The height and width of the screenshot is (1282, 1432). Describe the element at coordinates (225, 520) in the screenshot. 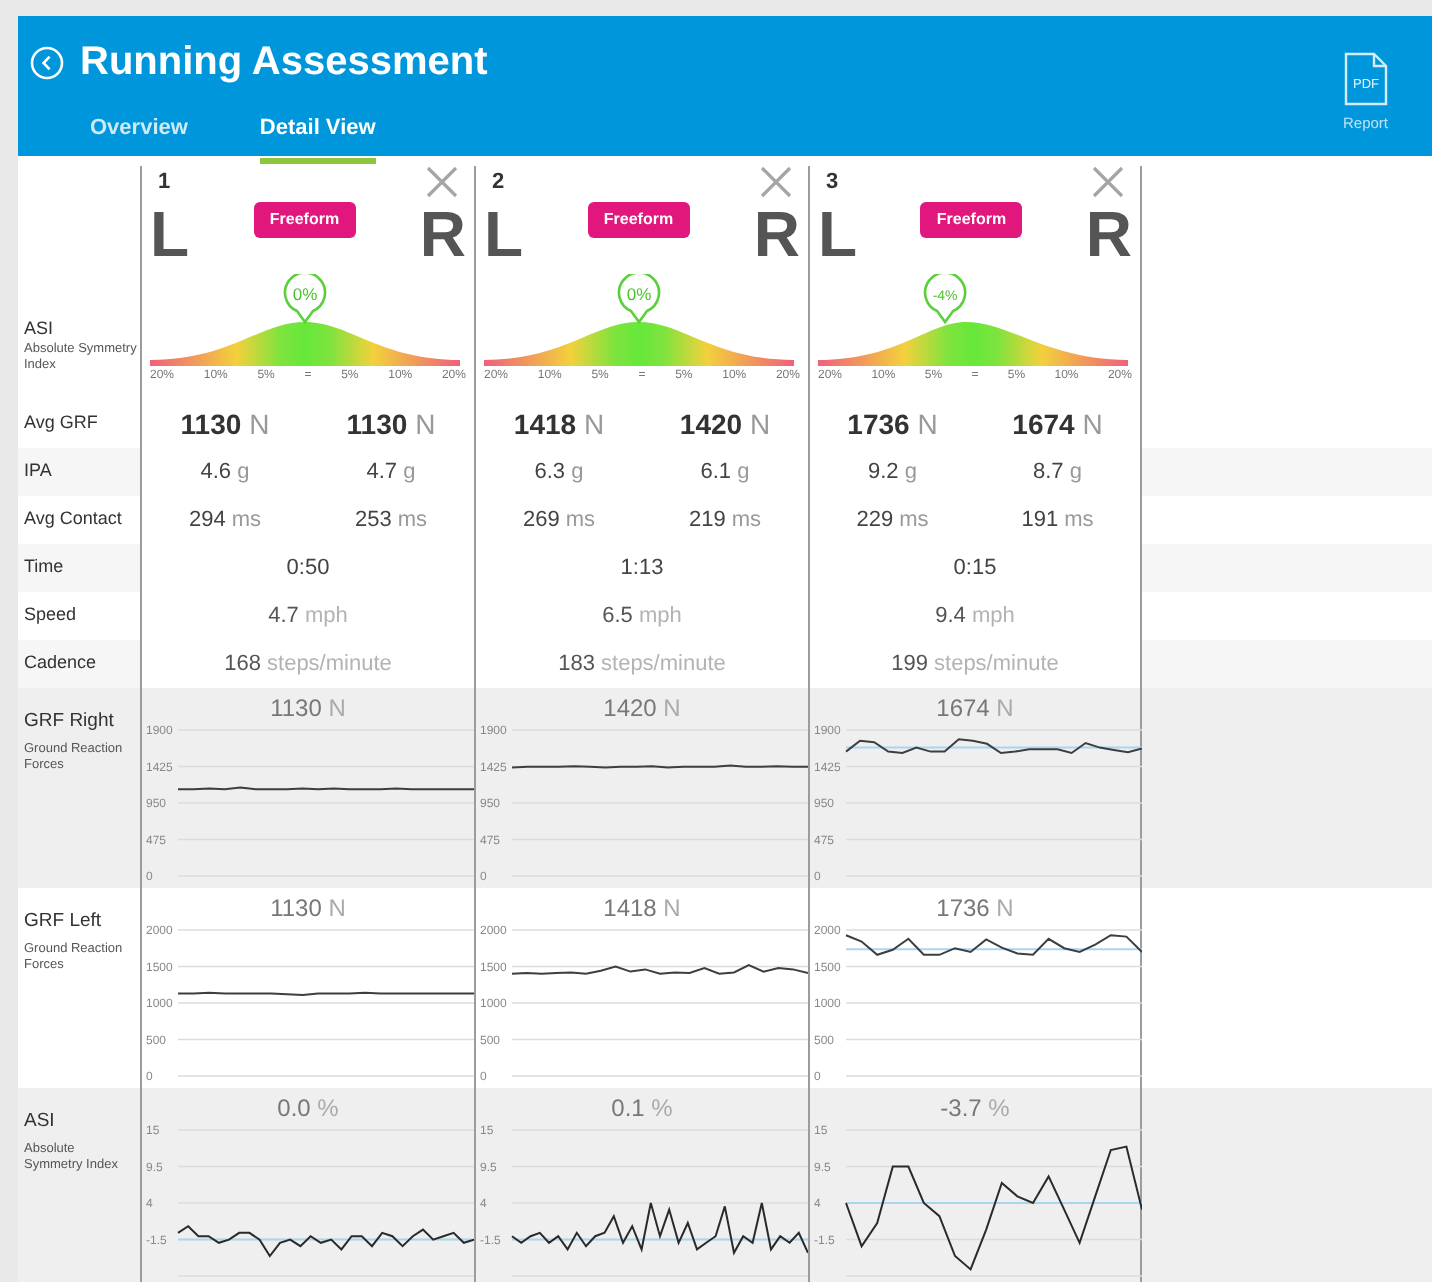

I see `stat-value: 294 ms` at that location.